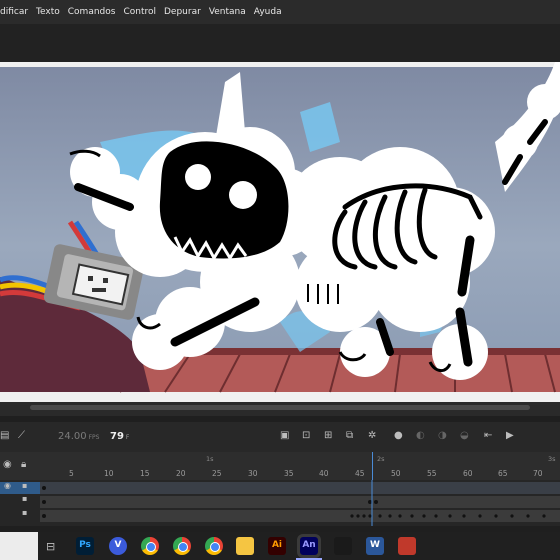 This screenshot has width=560, height=560. Describe the element at coordinates (24, 485) in the screenshot. I see `layer-lock-icon: ▪` at that location.